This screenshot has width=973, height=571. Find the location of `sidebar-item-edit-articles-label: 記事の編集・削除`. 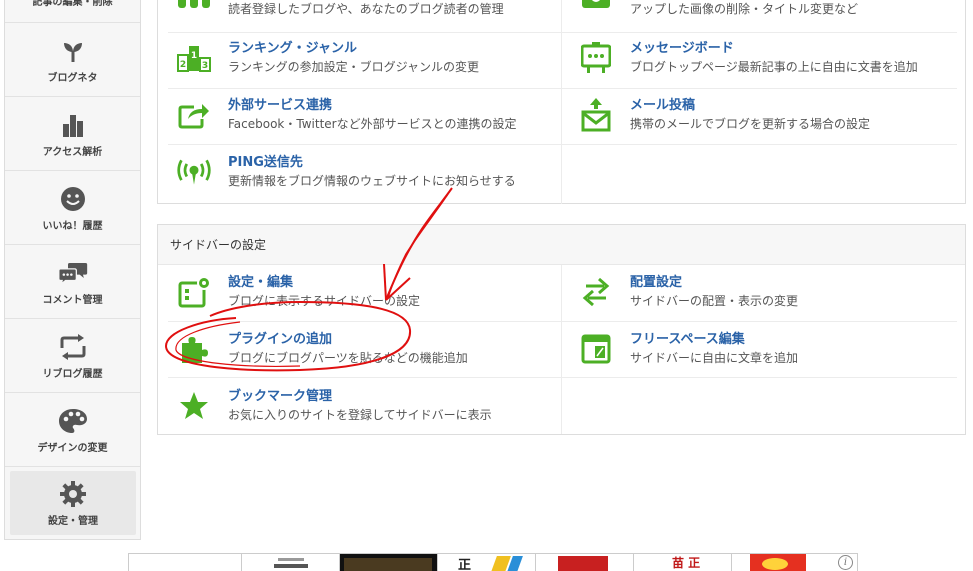

sidebar-item-edit-articles-label: 記事の編集・削除 is located at coordinates (72, 4).